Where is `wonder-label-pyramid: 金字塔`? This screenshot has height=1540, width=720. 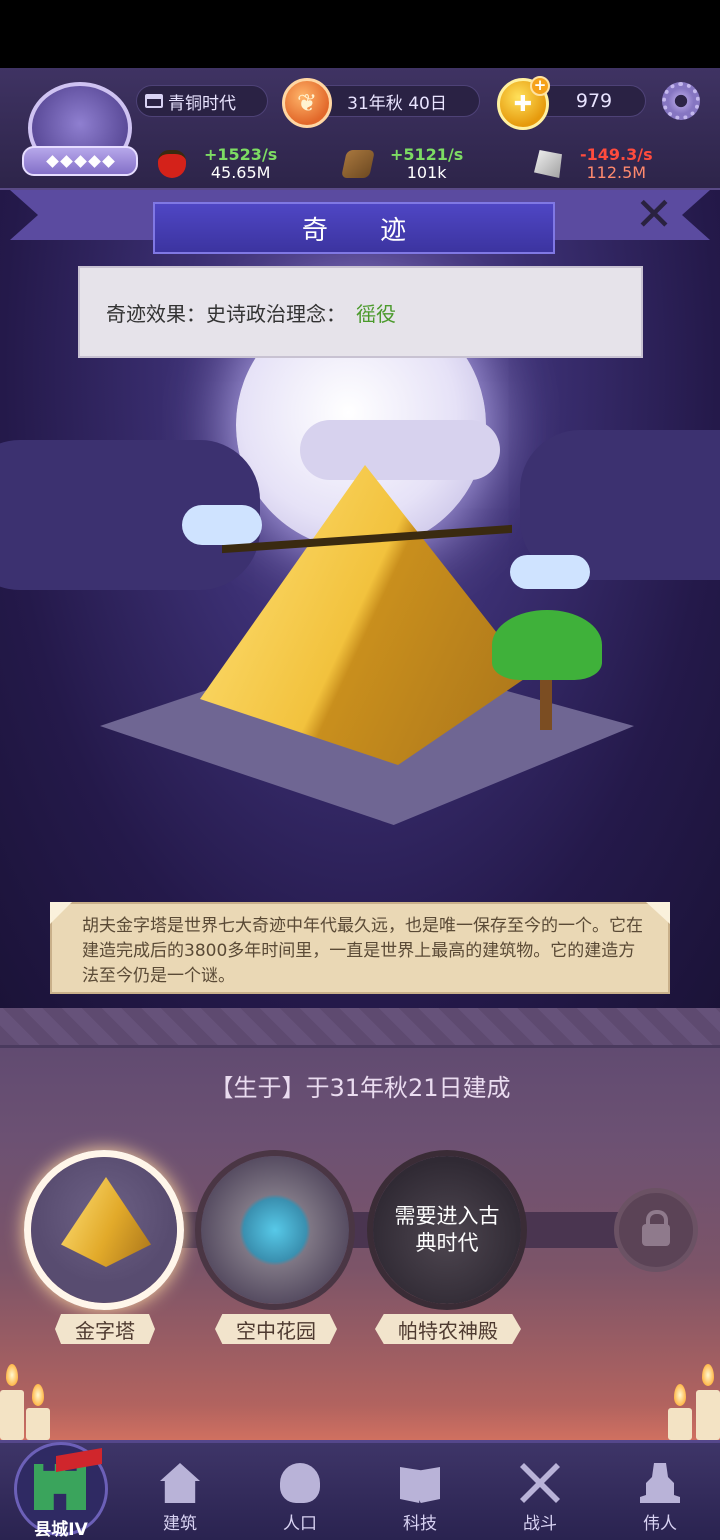
wonder-label-pyramid: 金字塔 is located at coordinates (105, 1329).